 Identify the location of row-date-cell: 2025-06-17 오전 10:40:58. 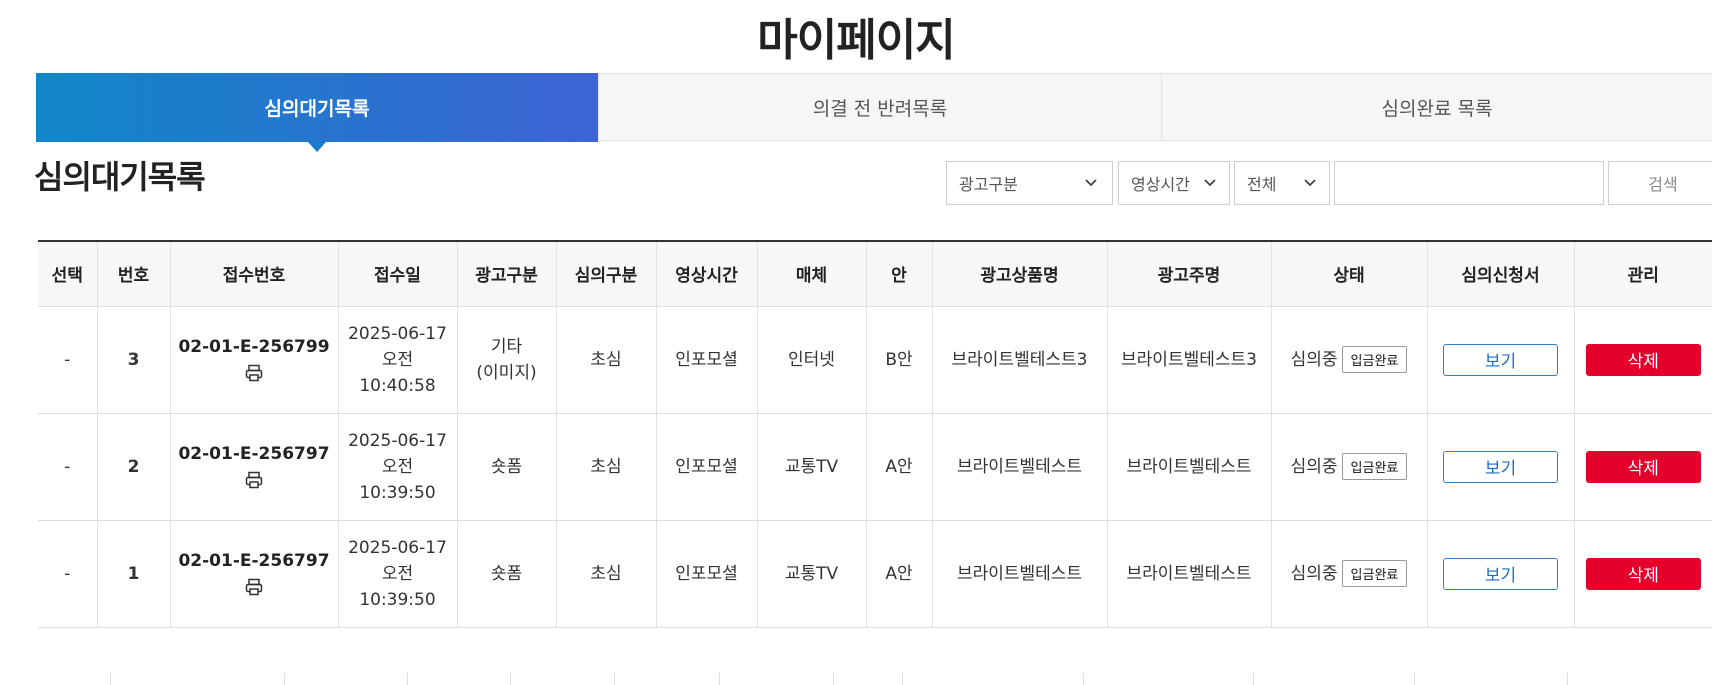
(398, 360).